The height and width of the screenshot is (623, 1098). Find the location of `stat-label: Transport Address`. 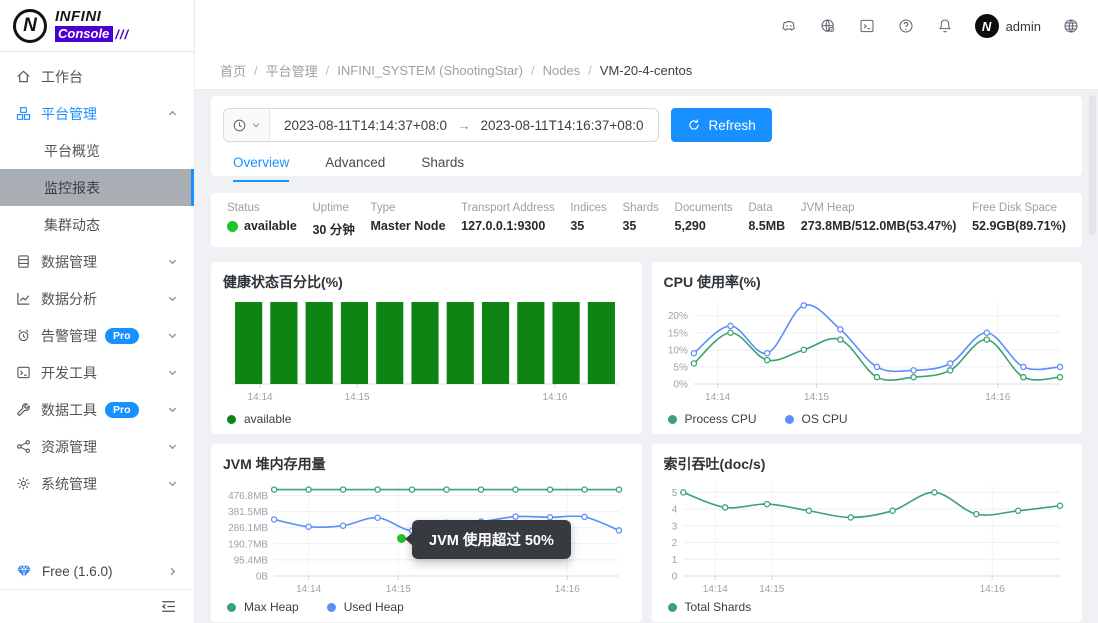

stat-label: Transport Address is located at coordinates (508, 208).